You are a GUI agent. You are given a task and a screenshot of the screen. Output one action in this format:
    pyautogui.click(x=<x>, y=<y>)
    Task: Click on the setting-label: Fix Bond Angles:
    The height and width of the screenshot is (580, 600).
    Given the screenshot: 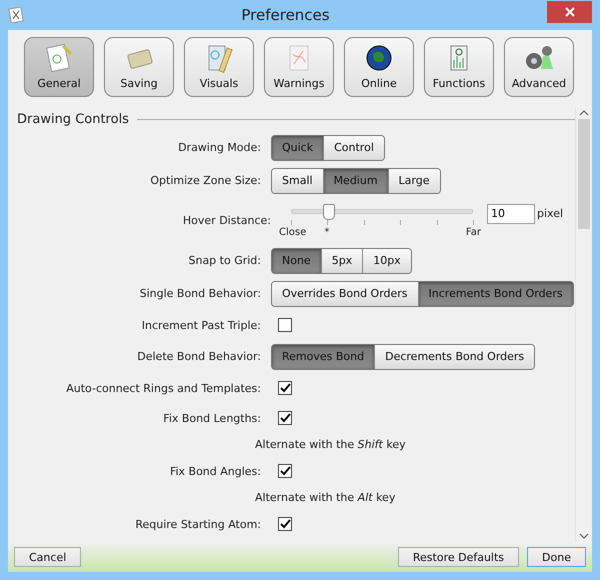 What is the action you would take?
    pyautogui.click(x=215, y=471)
    